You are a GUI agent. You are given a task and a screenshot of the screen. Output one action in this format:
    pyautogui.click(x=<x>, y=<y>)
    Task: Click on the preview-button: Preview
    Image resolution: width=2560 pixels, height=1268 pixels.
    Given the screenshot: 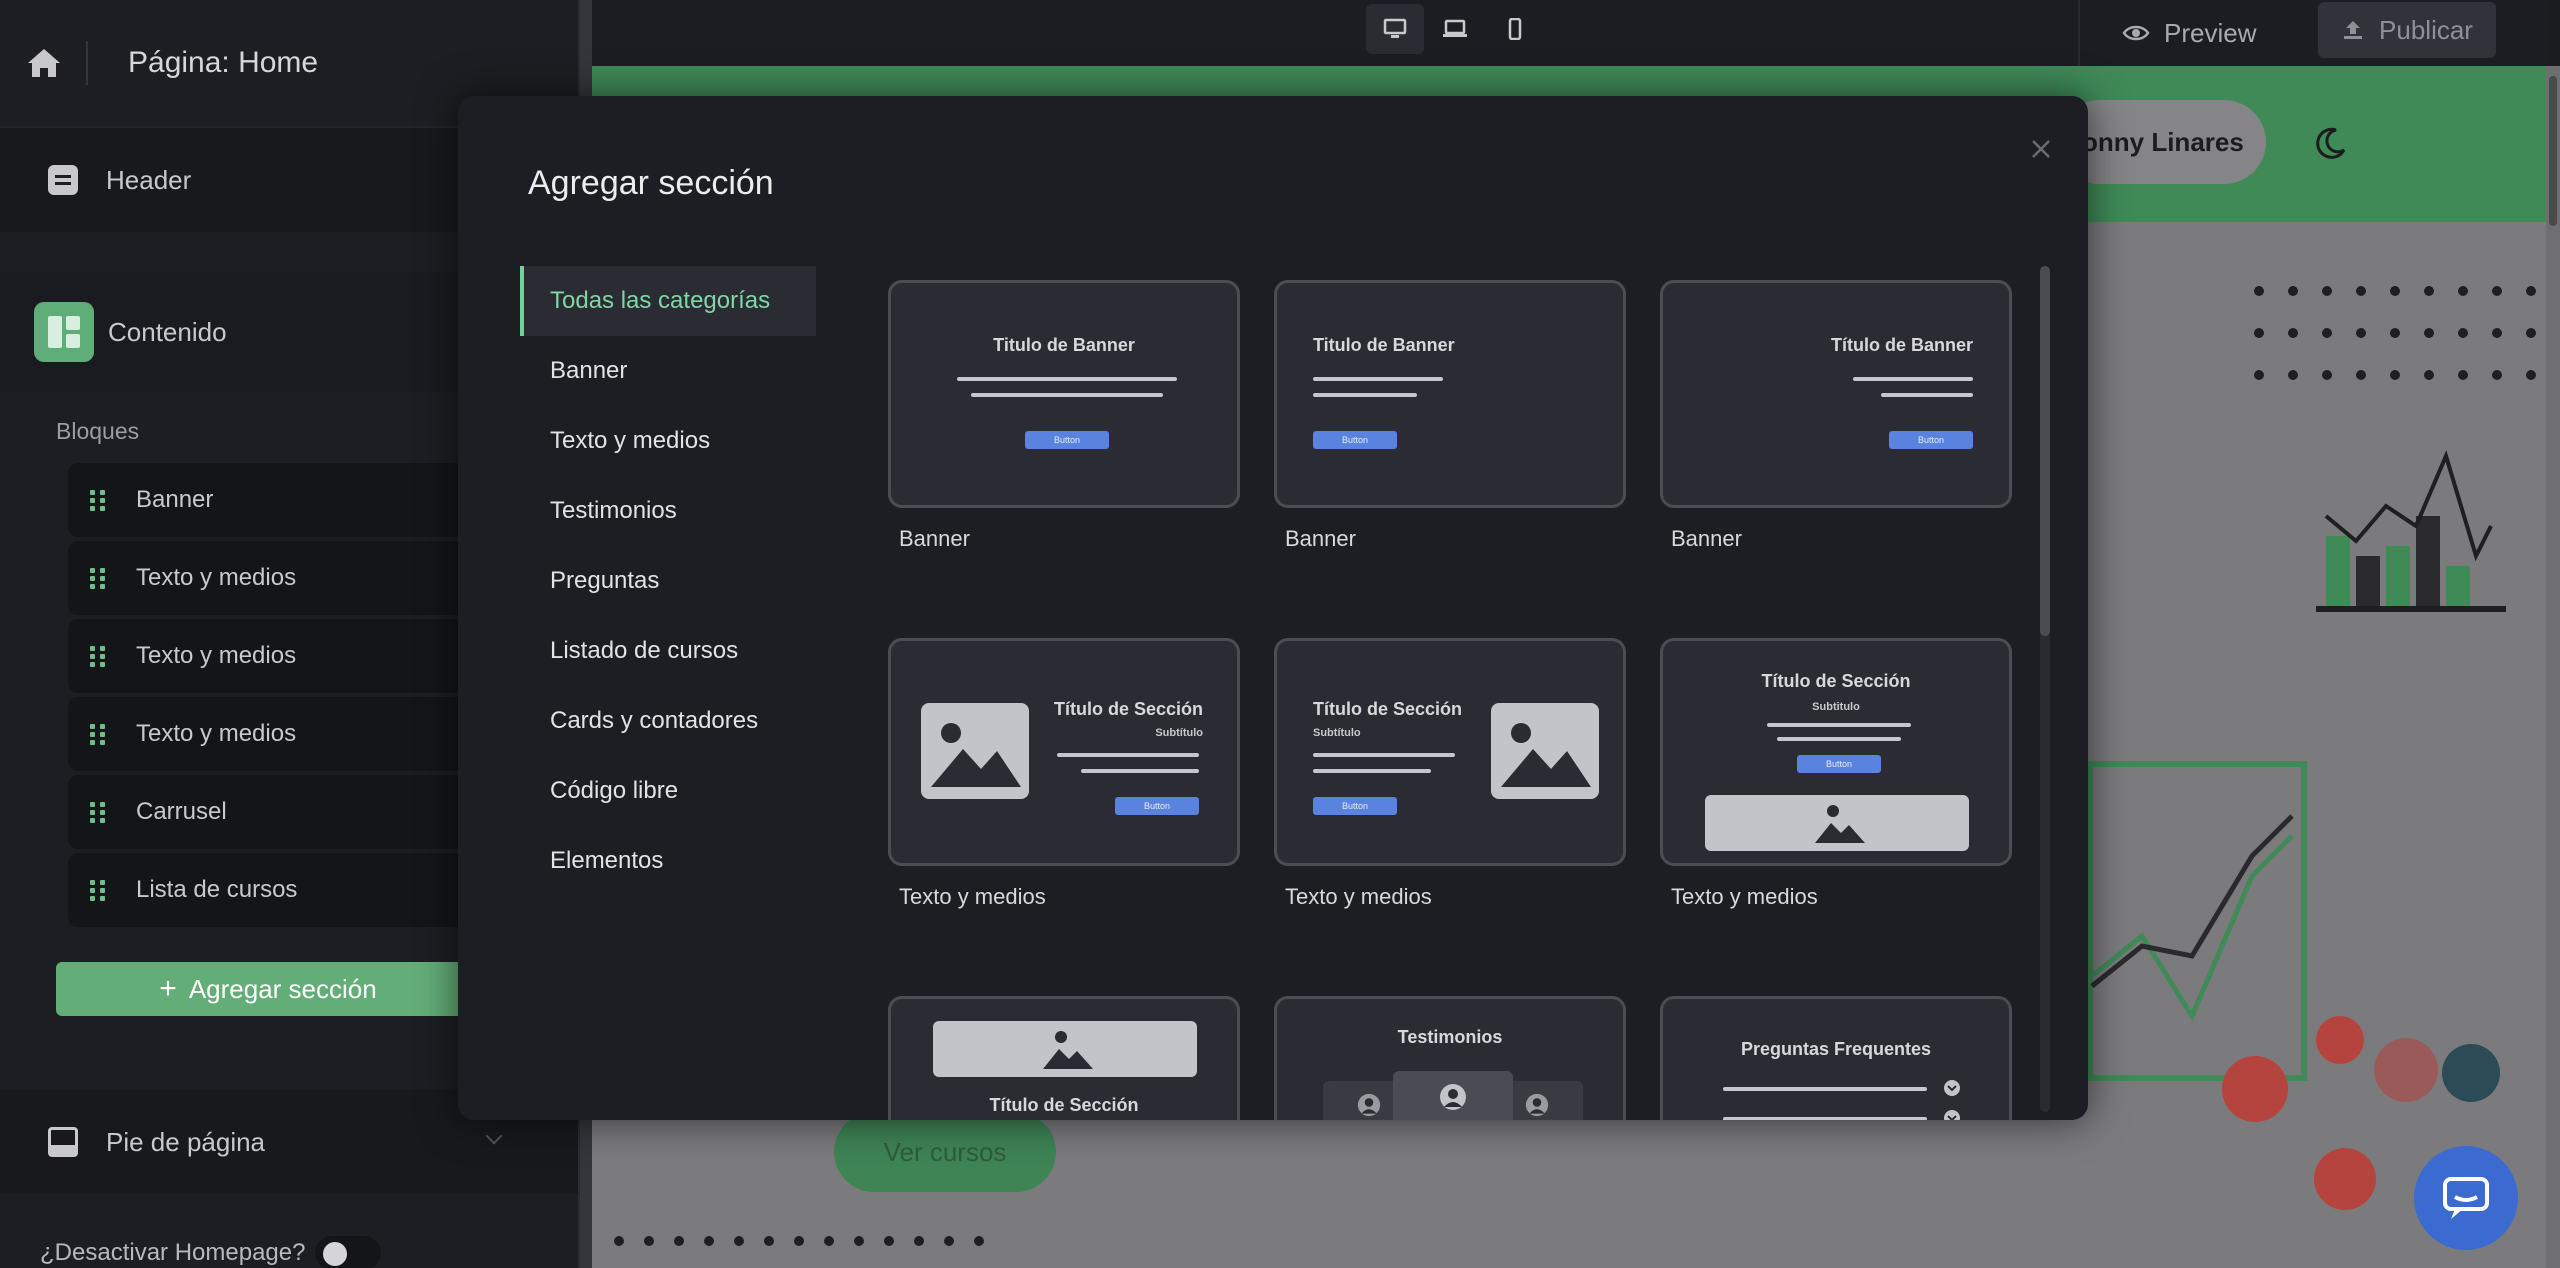 What is the action you would take?
    pyautogui.click(x=2189, y=33)
    